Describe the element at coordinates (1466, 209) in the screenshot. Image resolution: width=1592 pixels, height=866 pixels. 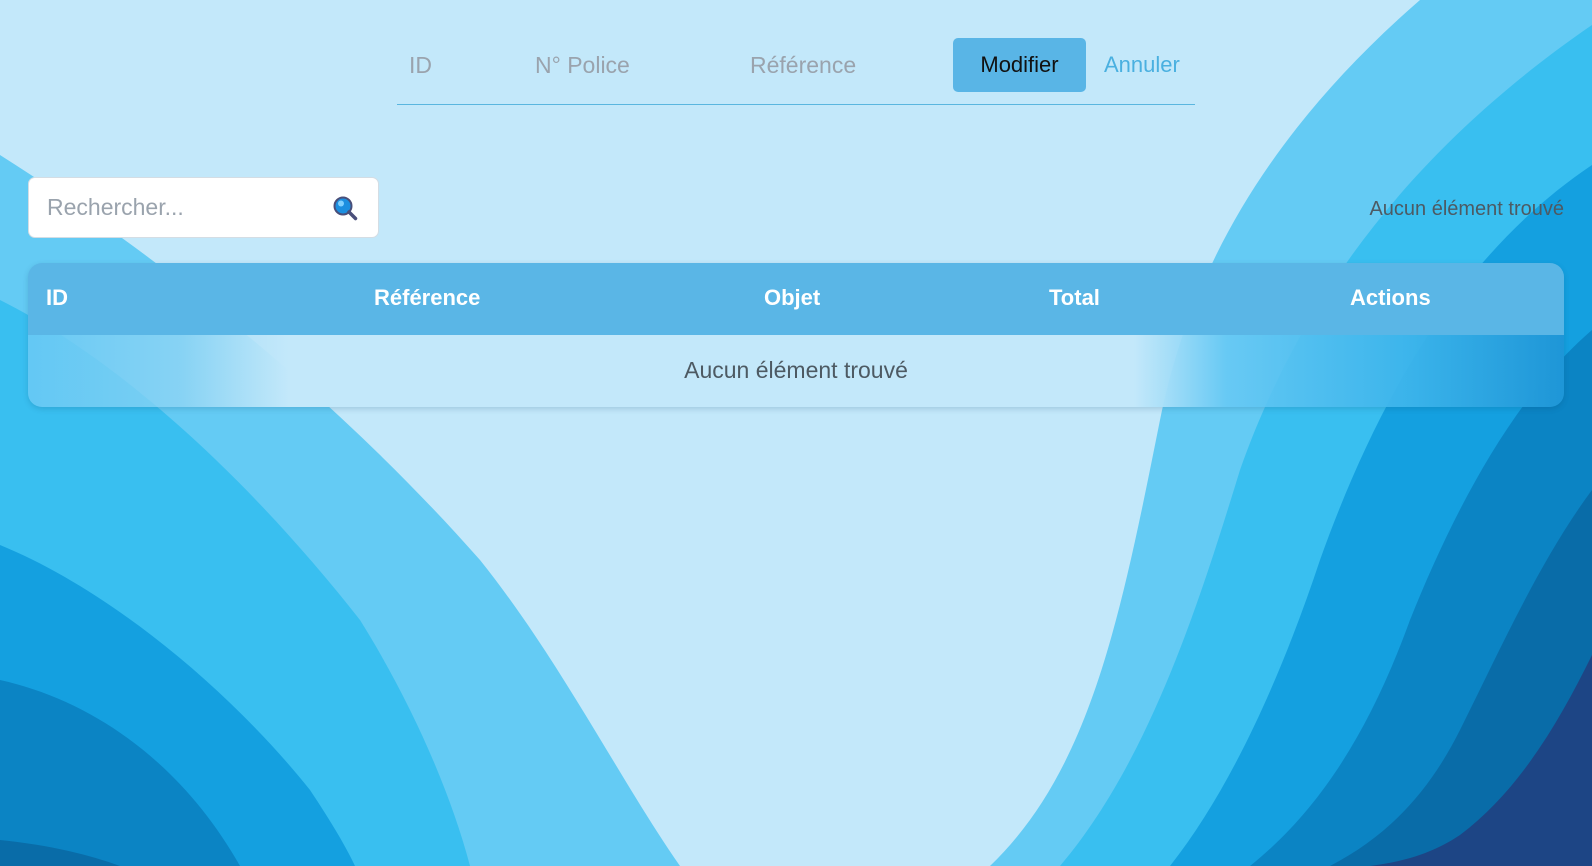
I see `results-status: Aucun élément trouvé` at that location.